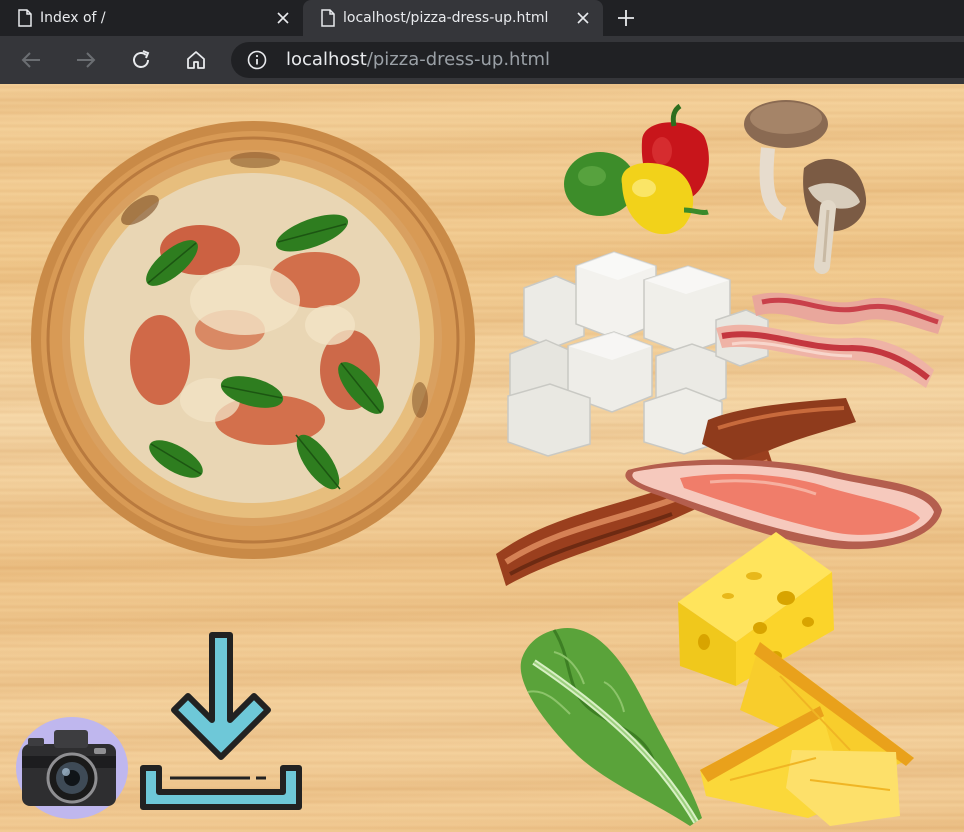 This screenshot has height=832, width=964. I want to click on tab-strip: Index of / localhost/pizza-dress-up.html, so click(482, 18).